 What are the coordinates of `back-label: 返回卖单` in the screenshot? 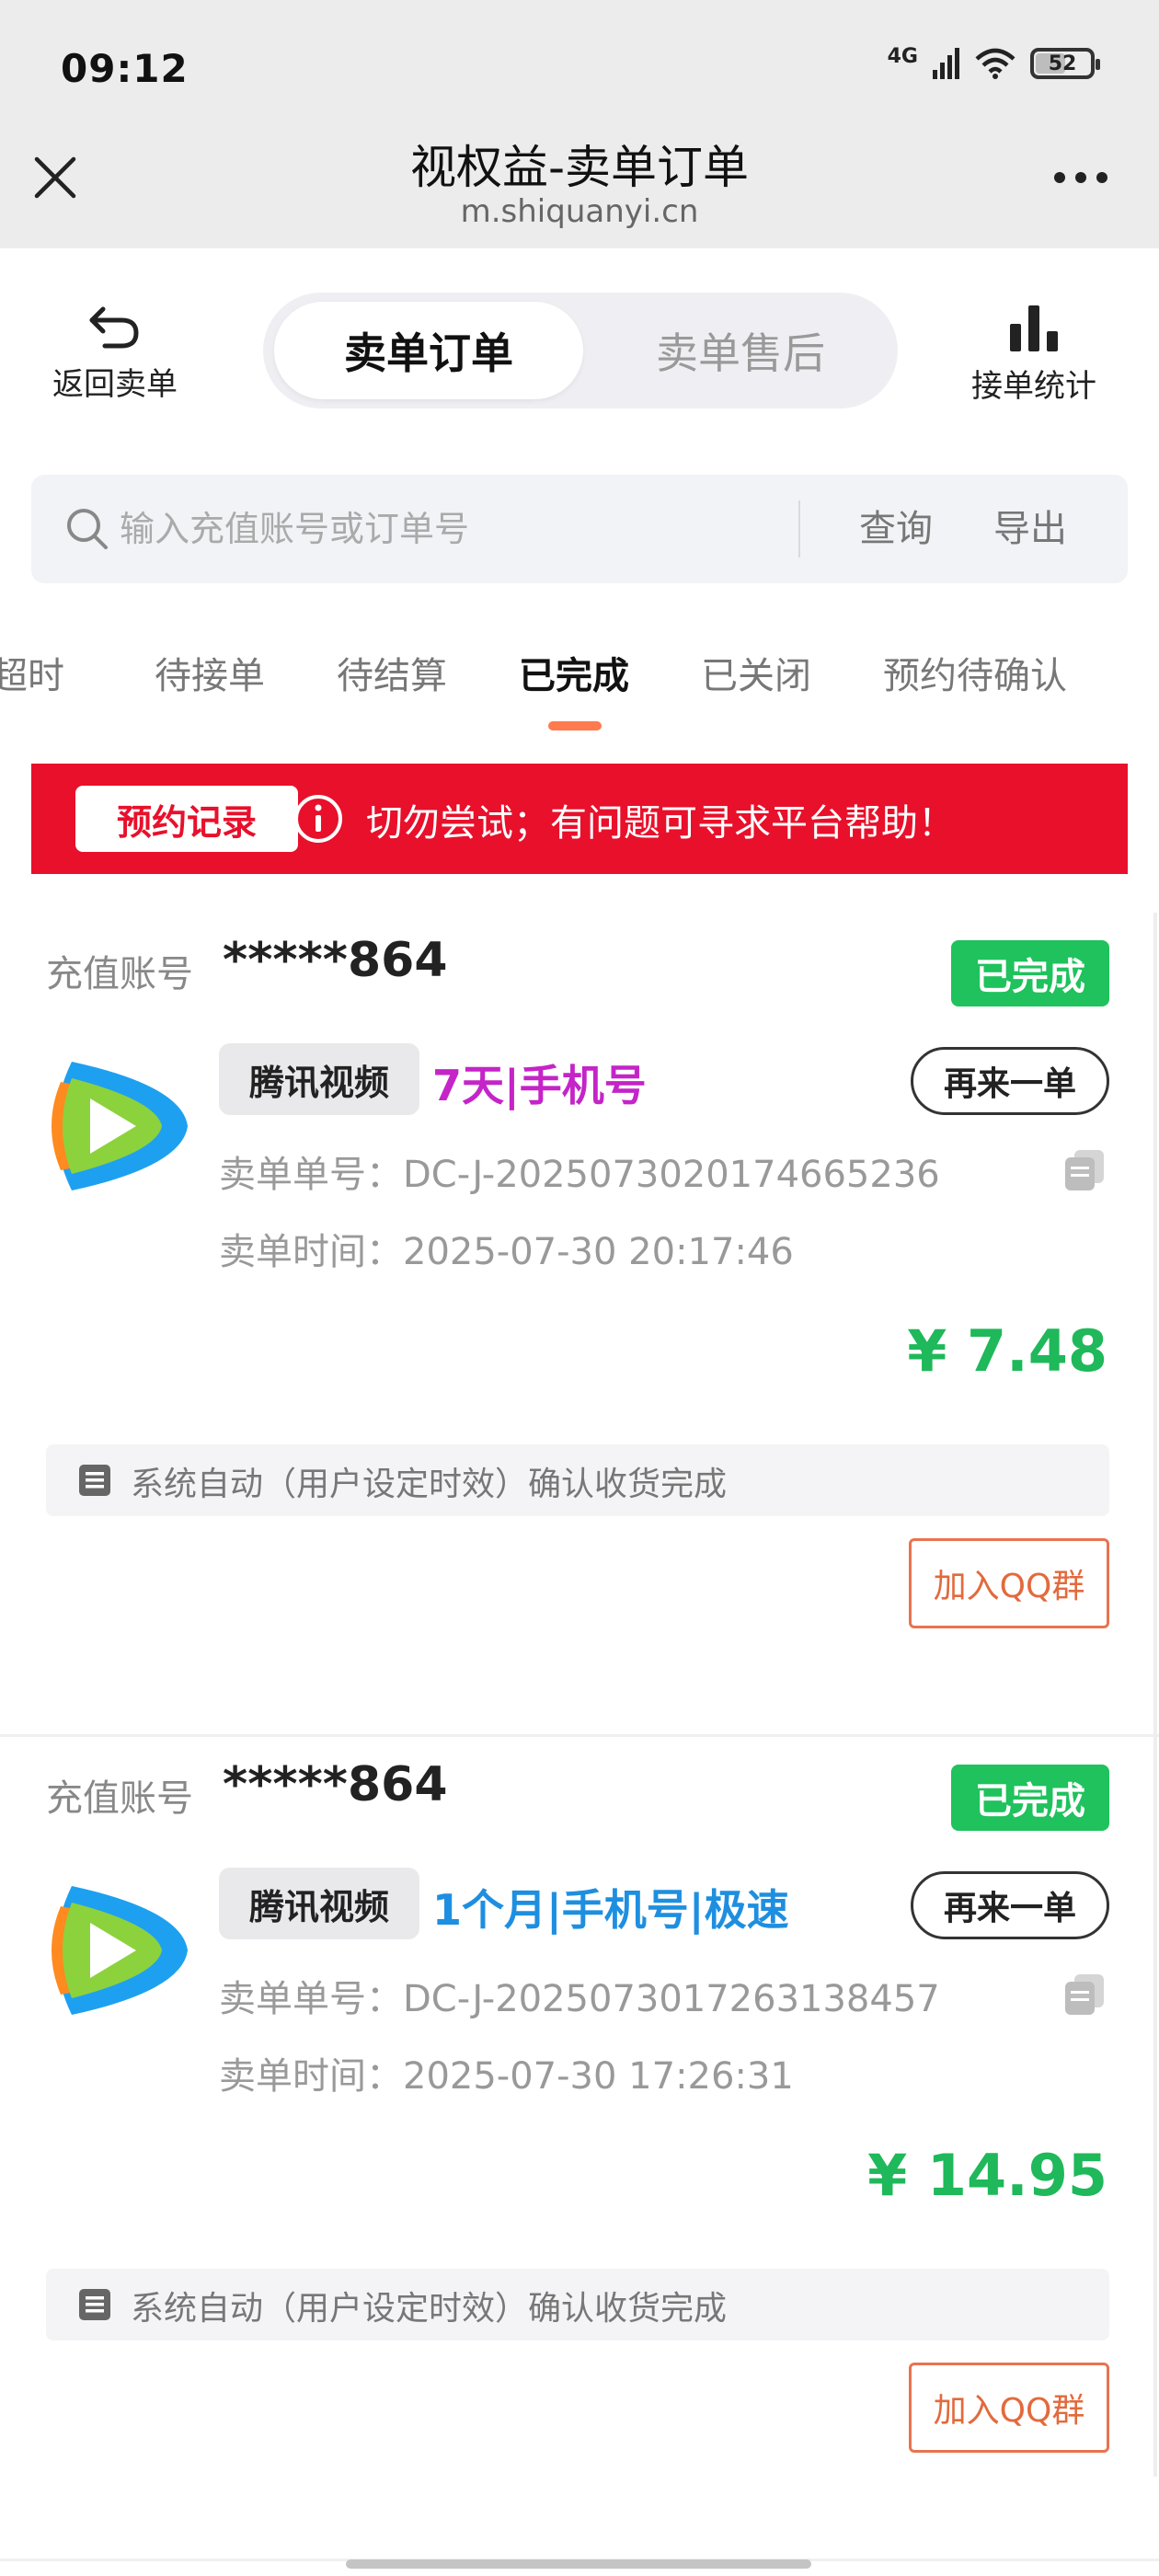 It's located at (115, 384).